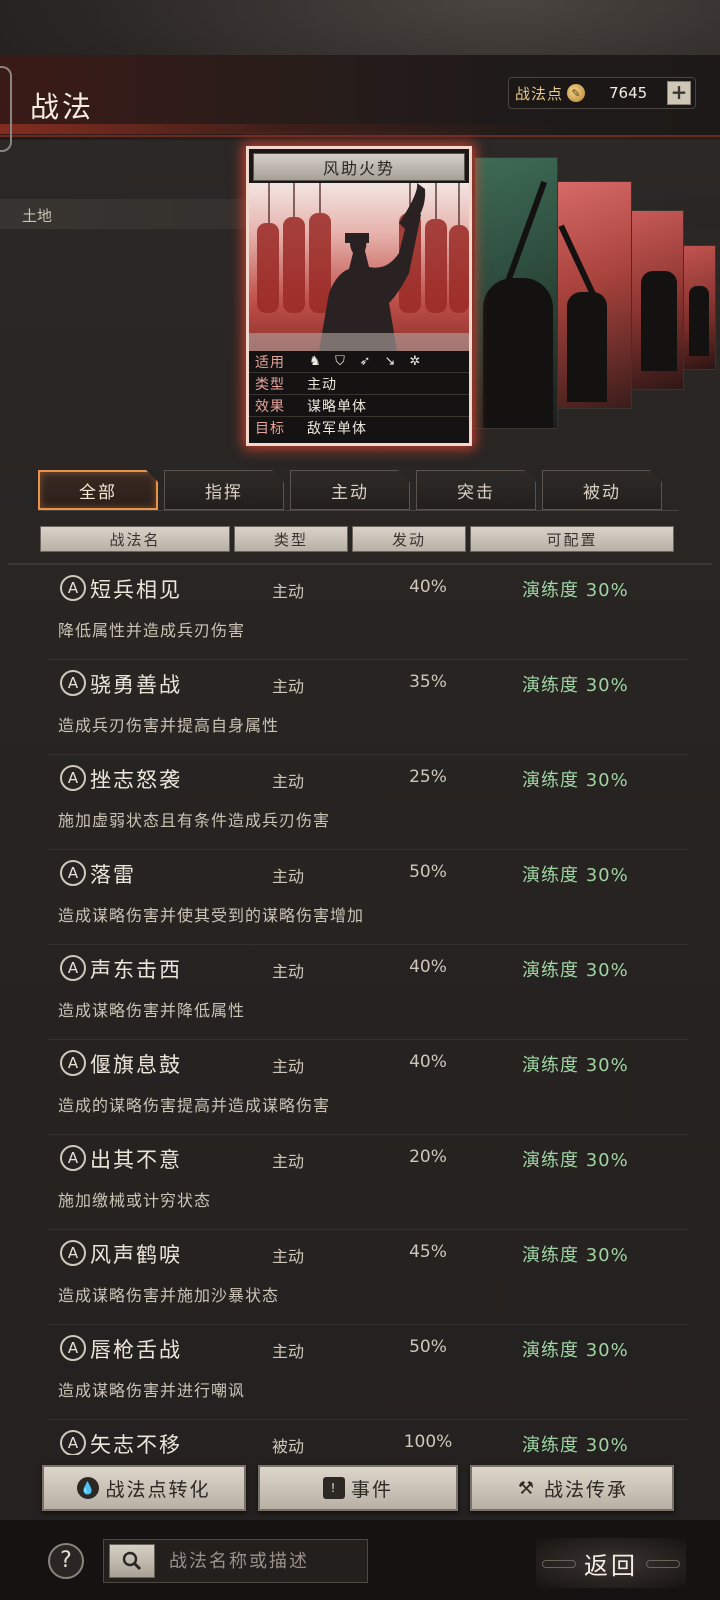 The height and width of the screenshot is (1600, 720). Describe the element at coordinates (559, 1564) in the screenshot. I see `back-ornament-left` at that location.